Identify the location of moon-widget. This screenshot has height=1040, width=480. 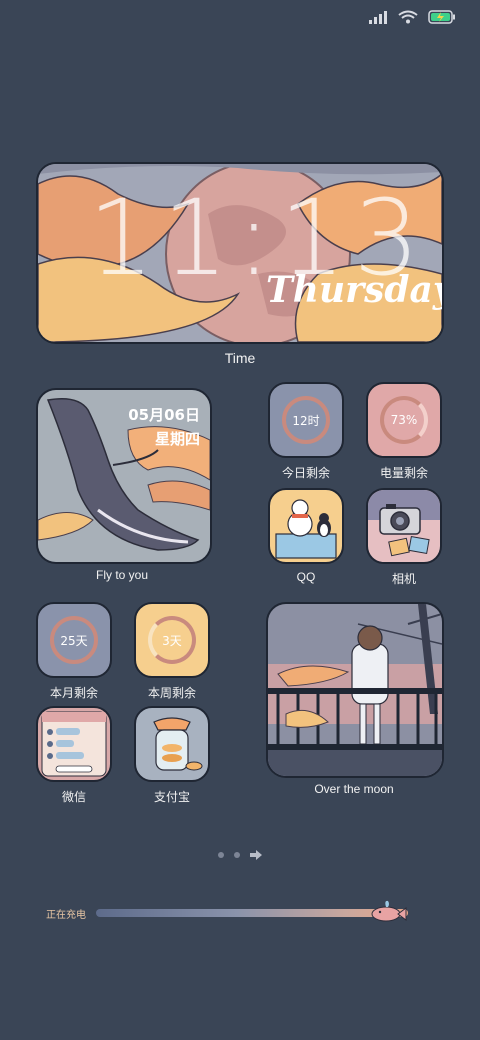
(355, 690).